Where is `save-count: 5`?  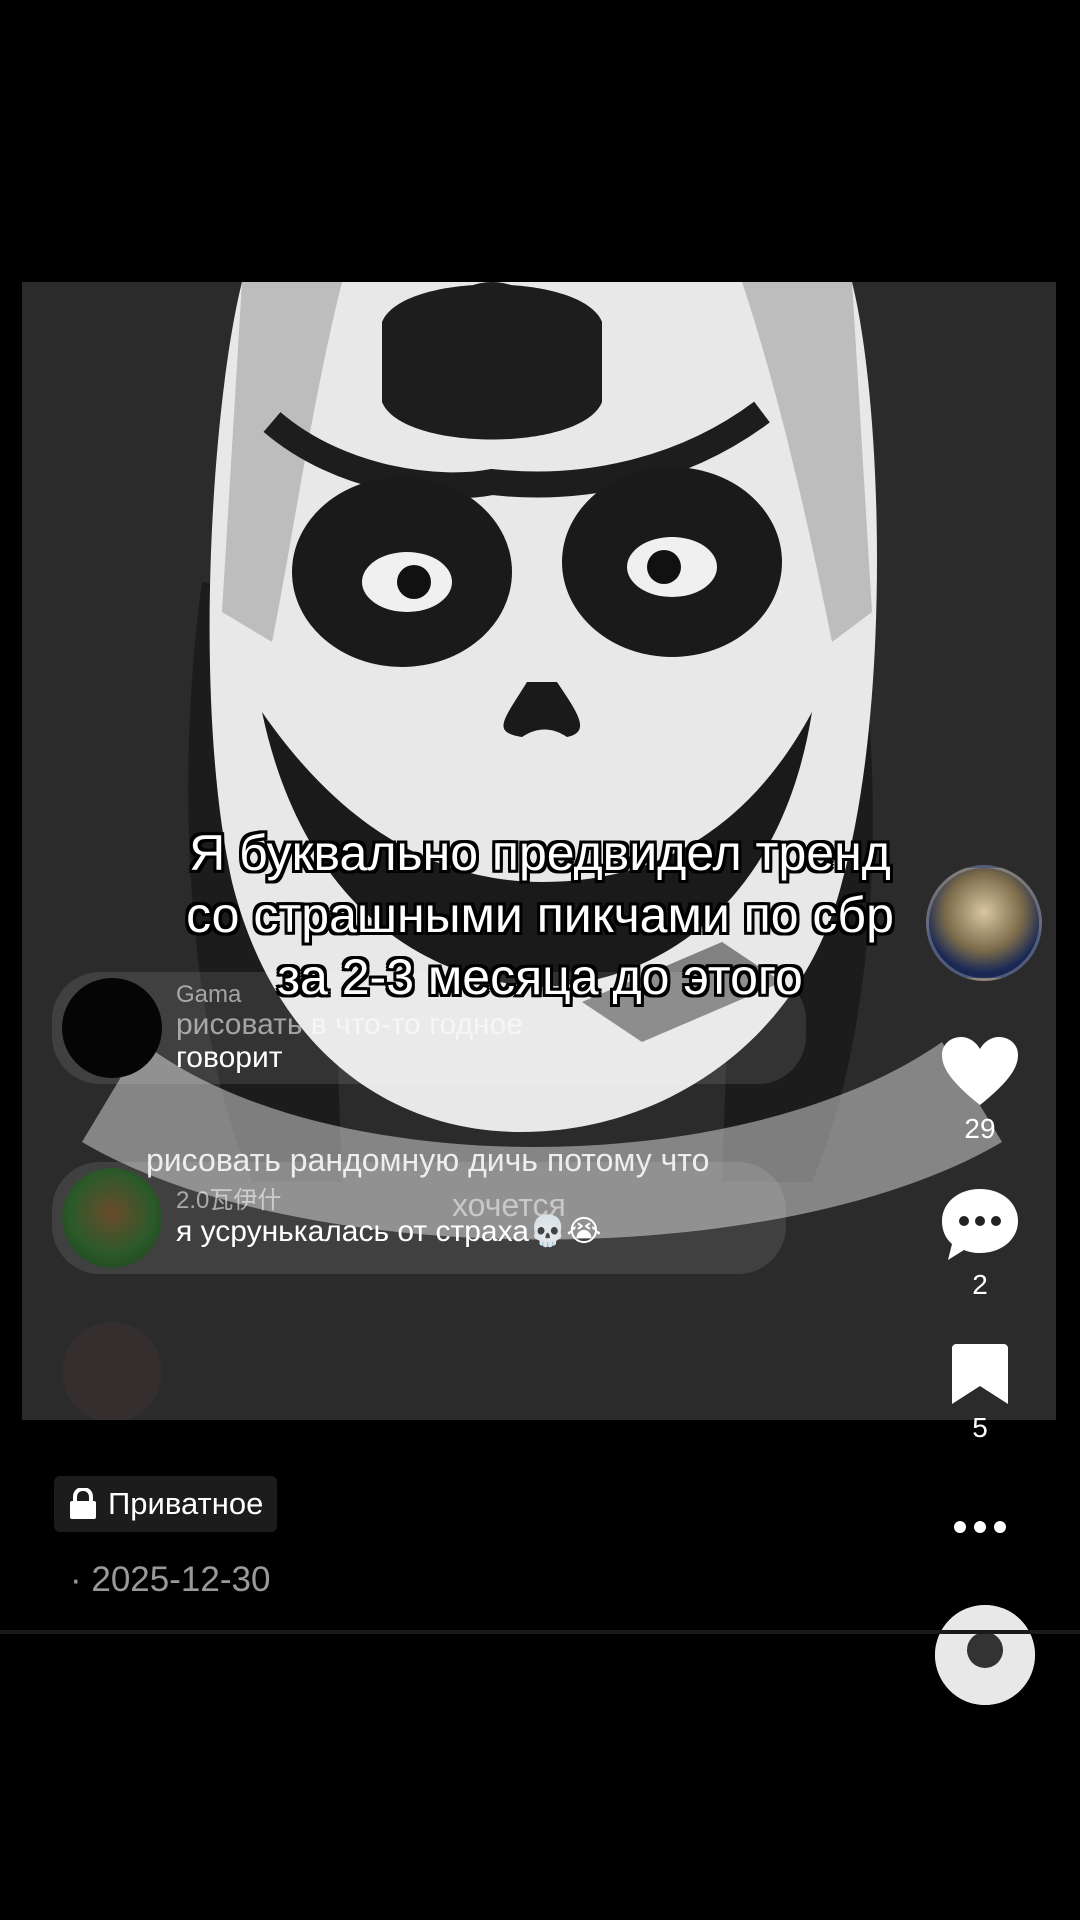 save-count: 5 is located at coordinates (980, 1427).